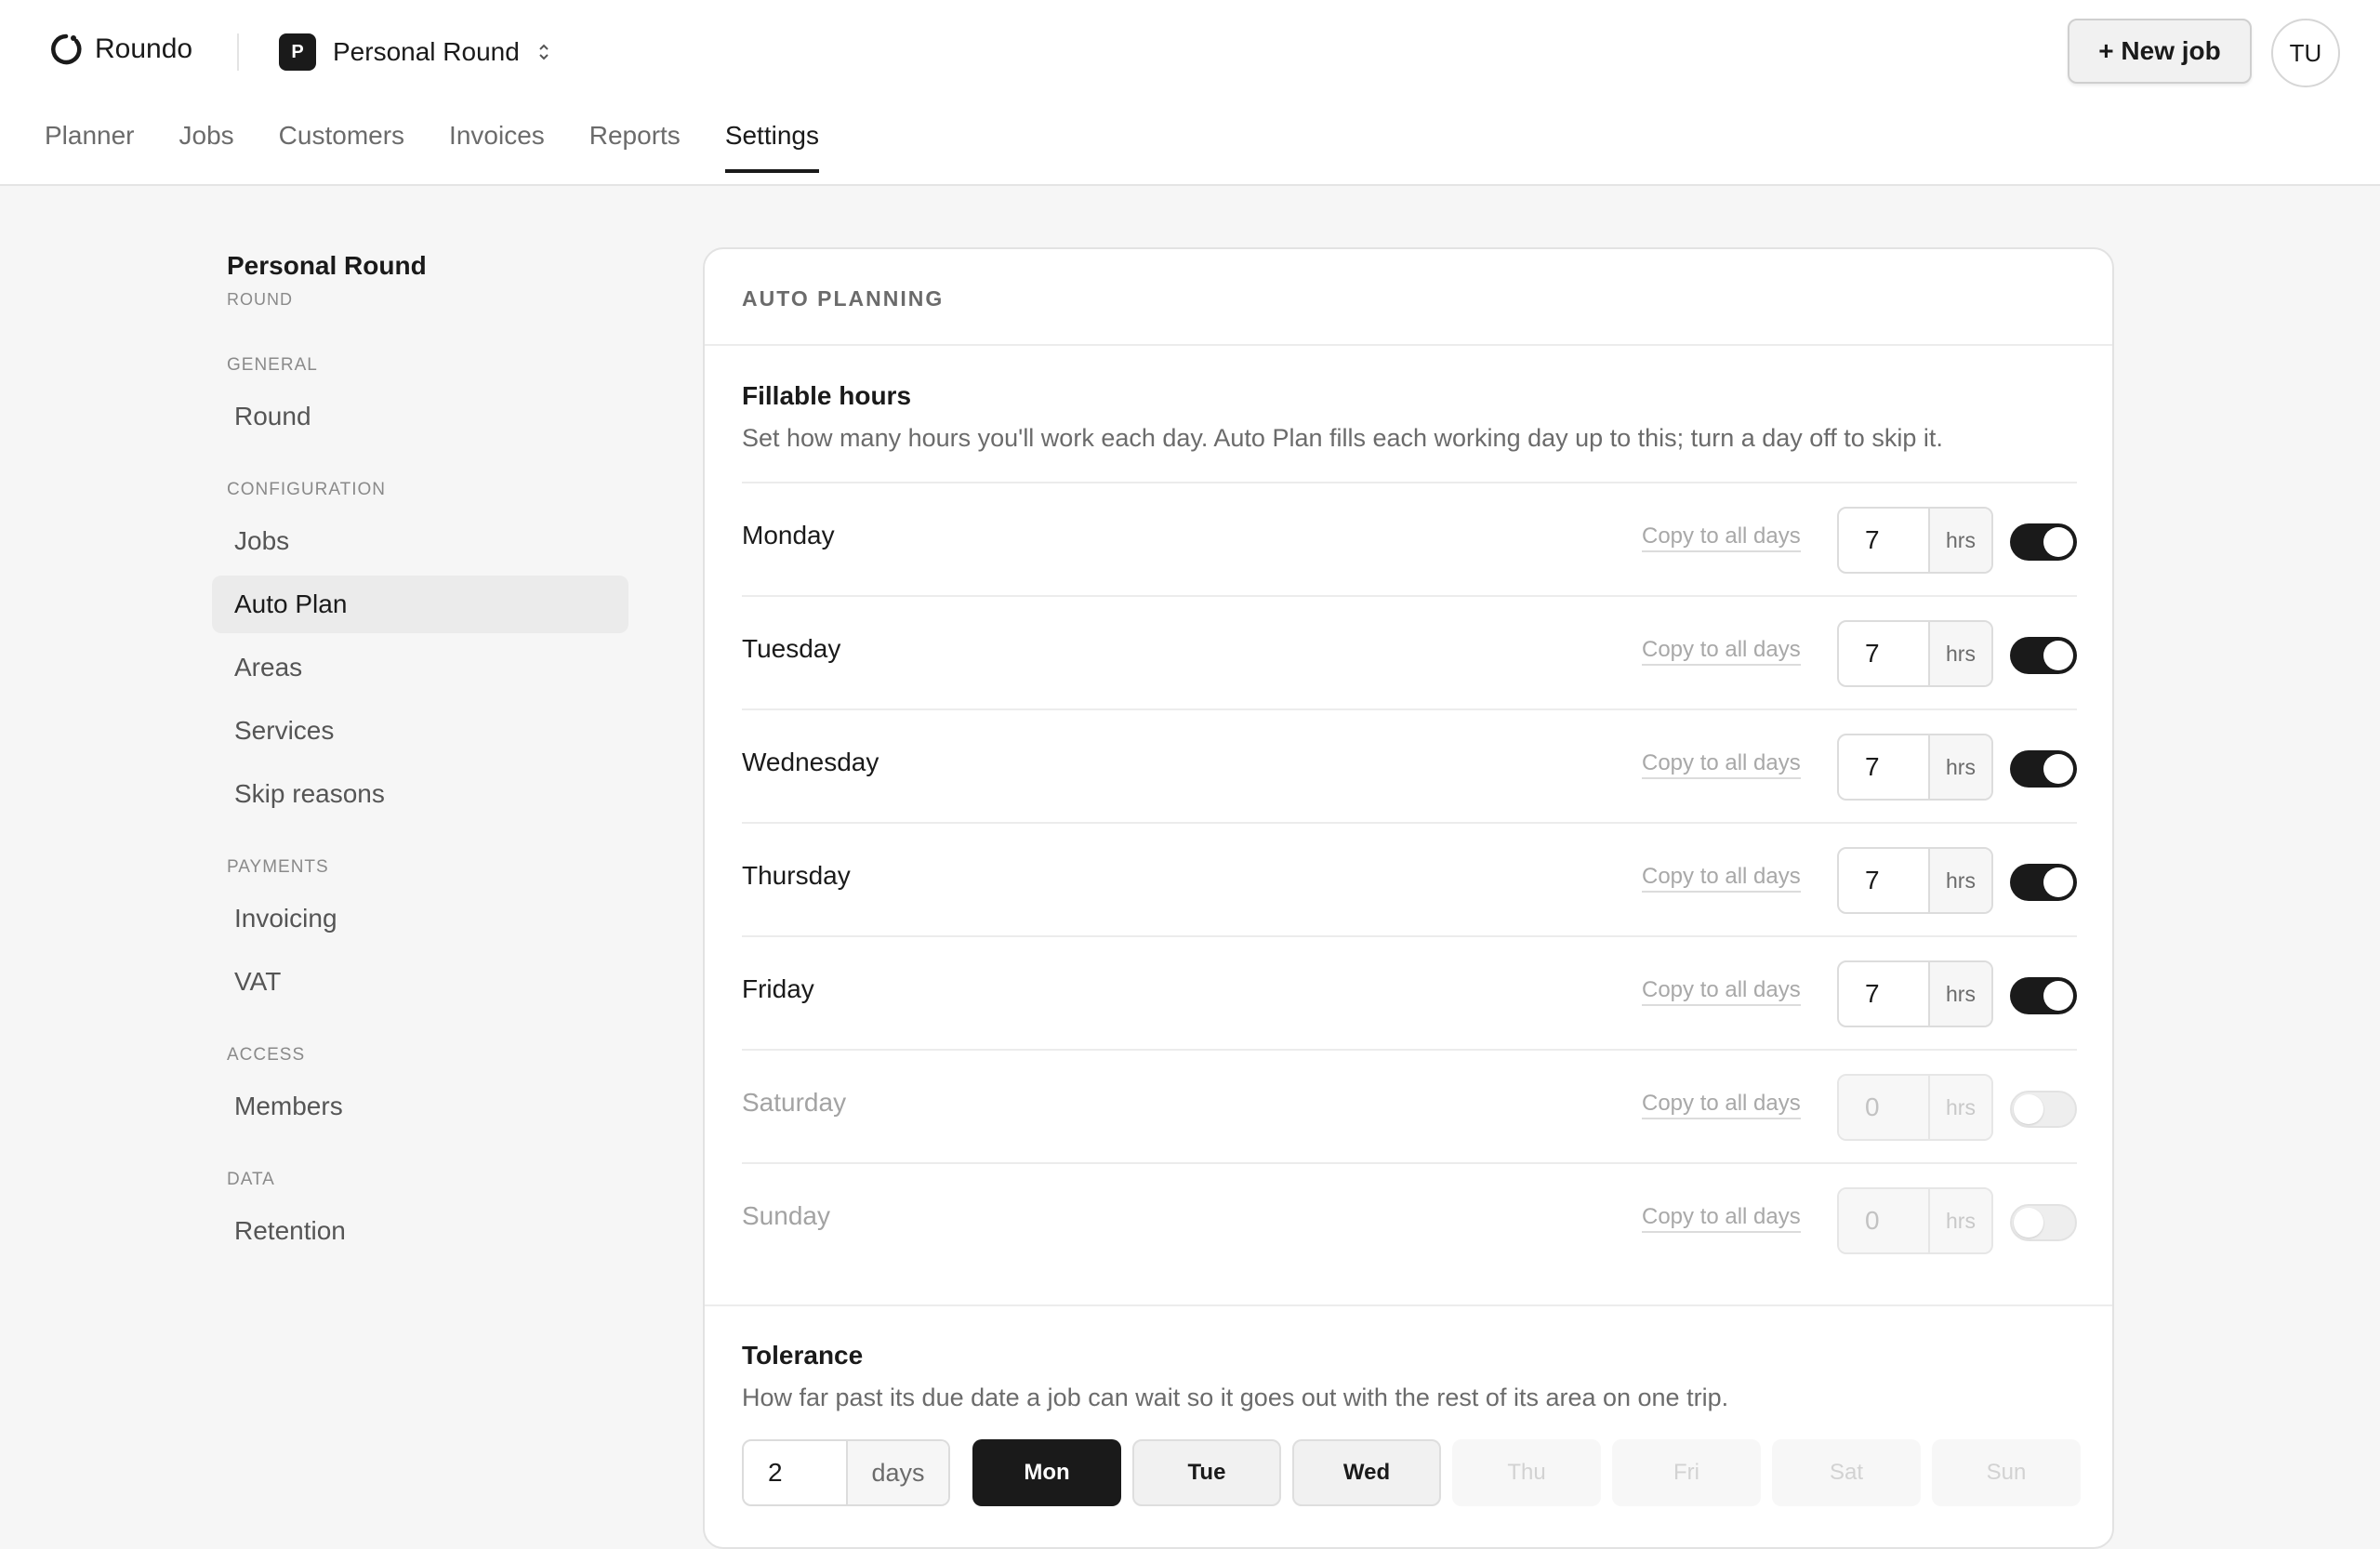 The width and height of the screenshot is (2380, 1549). What do you see at coordinates (420, 667) in the screenshot?
I see `sidebar-item-areas: Areas` at bounding box center [420, 667].